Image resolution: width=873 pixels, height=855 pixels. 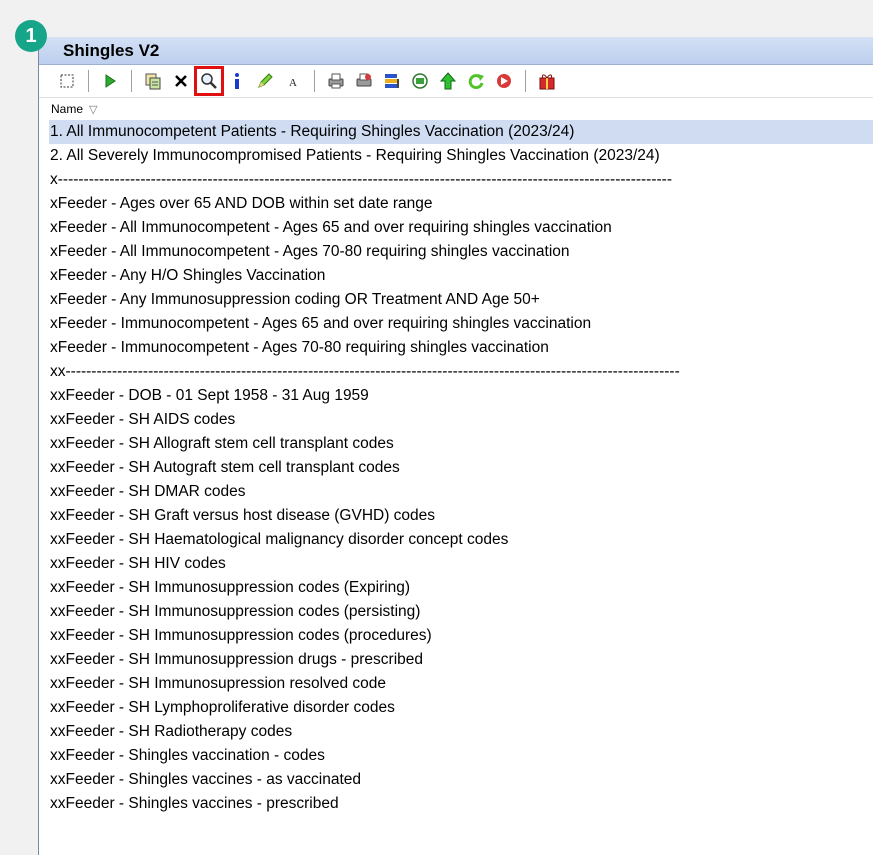 I want to click on info-icon, so click(x=237, y=81).